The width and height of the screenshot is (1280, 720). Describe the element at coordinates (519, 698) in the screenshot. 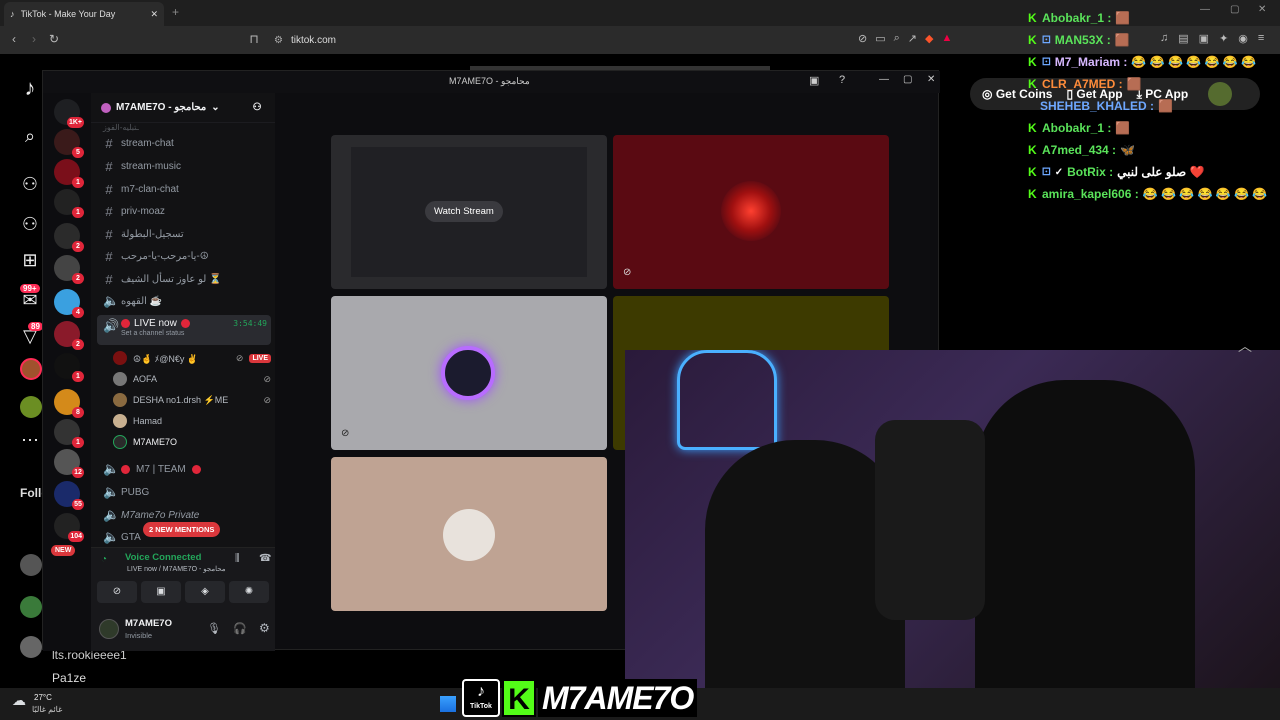

I see `kick-logo-icon: K` at that location.